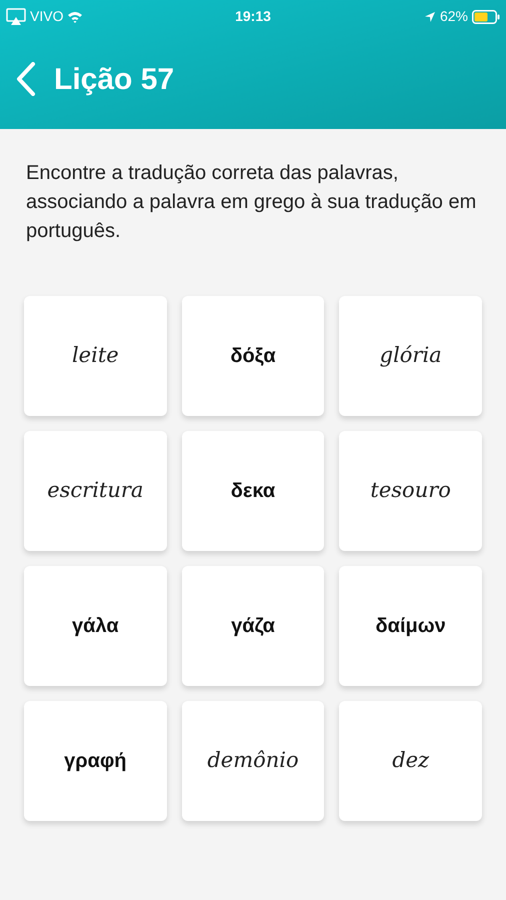 This screenshot has width=506, height=900. I want to click on word-card: δαίμων, so click(410, 626).